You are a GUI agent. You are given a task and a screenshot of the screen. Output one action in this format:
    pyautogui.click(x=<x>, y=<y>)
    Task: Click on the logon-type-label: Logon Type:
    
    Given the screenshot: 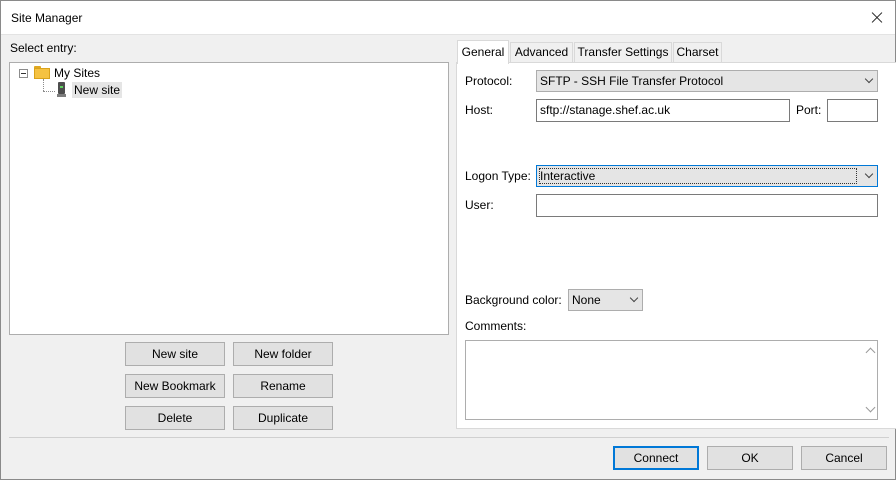 What is the action you would take?
    pyautogui.click(x=498, y=176)
    